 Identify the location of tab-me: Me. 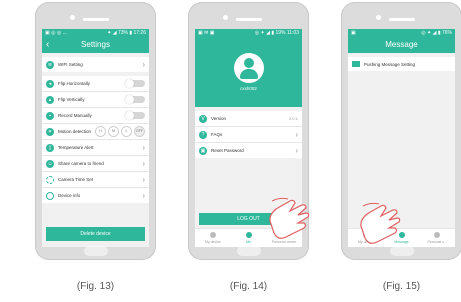
(249, 238).